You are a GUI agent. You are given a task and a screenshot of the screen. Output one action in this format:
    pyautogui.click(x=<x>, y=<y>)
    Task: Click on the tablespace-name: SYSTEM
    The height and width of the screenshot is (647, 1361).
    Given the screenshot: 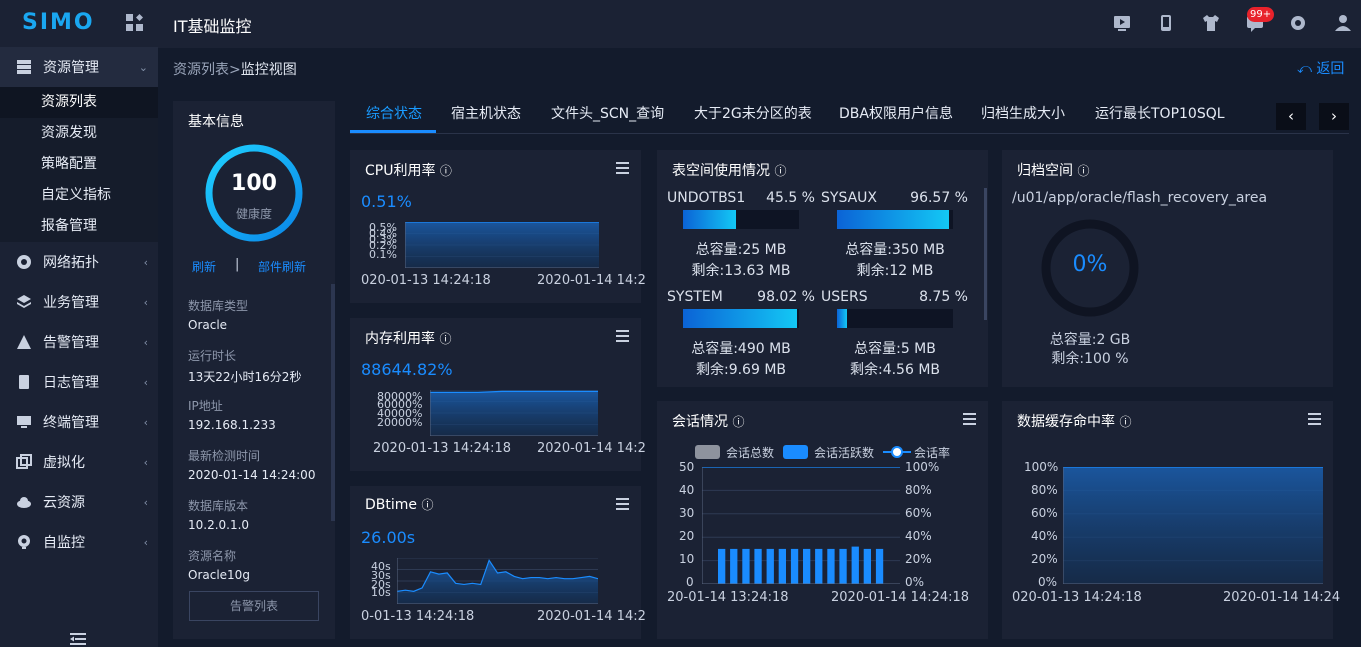 What is the action you would take?
    pyautogui.click(x=695, y=297)
    